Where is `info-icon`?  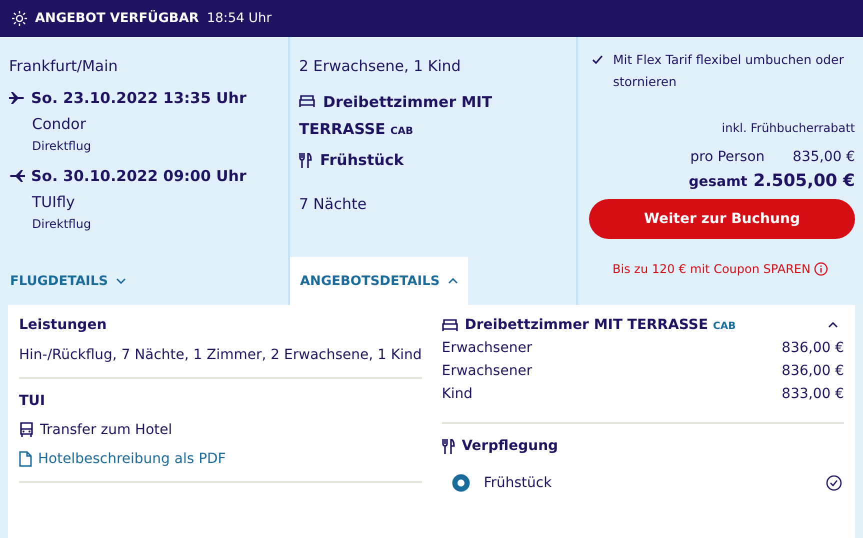 info-icon is located at coordinates (821, 269).